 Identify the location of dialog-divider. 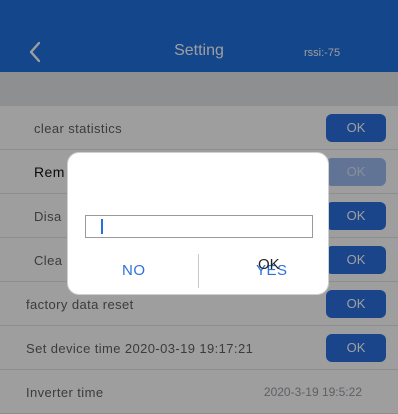
(198, 271).